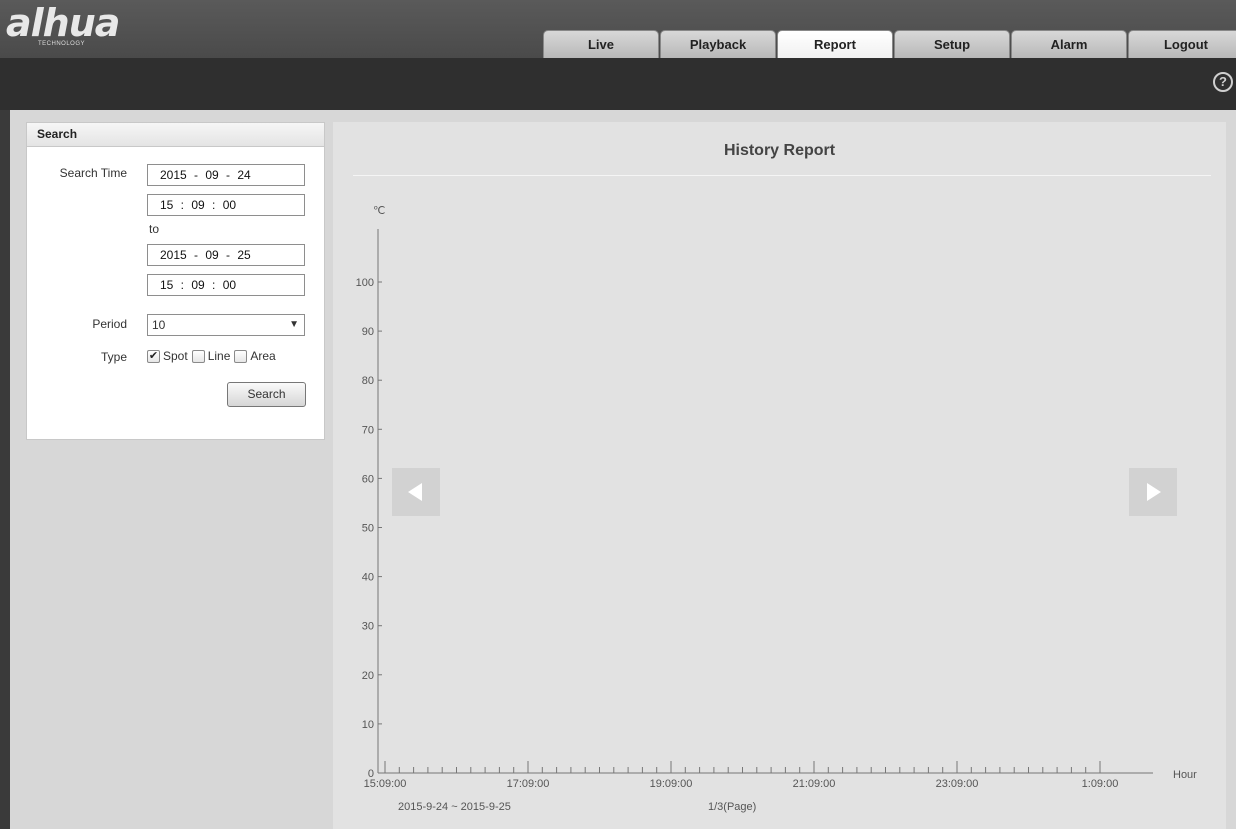 The image size is (1236, 829). I want to click on logo-subtitle: TECHNOLOGY, so click(62, 44).